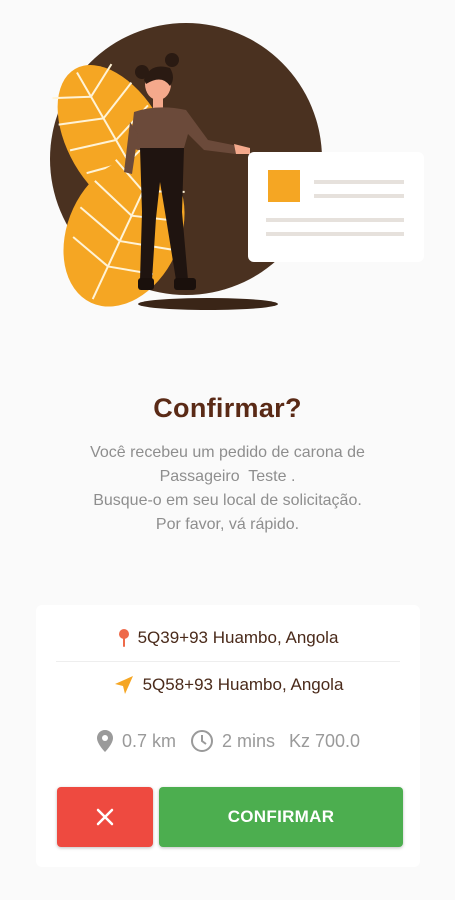  I want to click on pickup-address: 5Q39+93 Huambo, Angola, so click(238, 637).